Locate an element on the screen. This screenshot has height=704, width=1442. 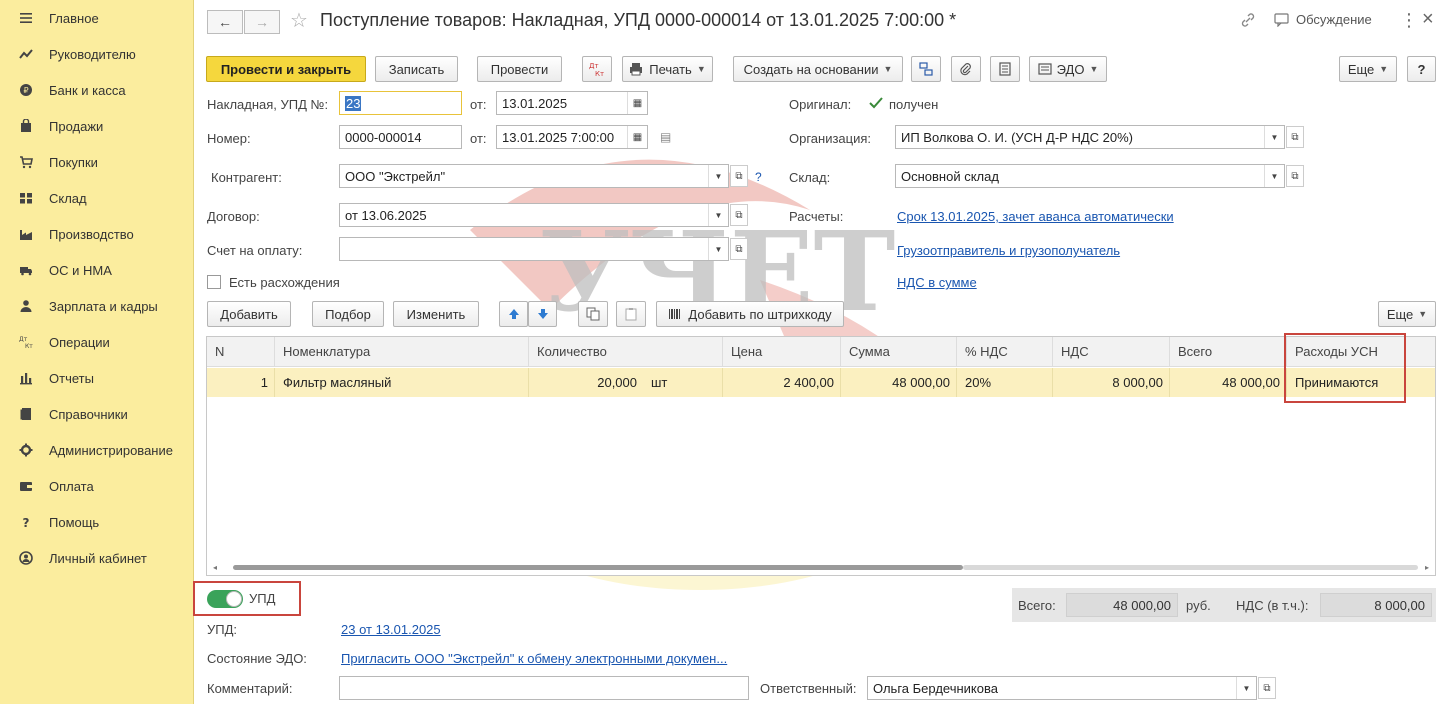
wallet-icon is located at coordinates (26, 486).